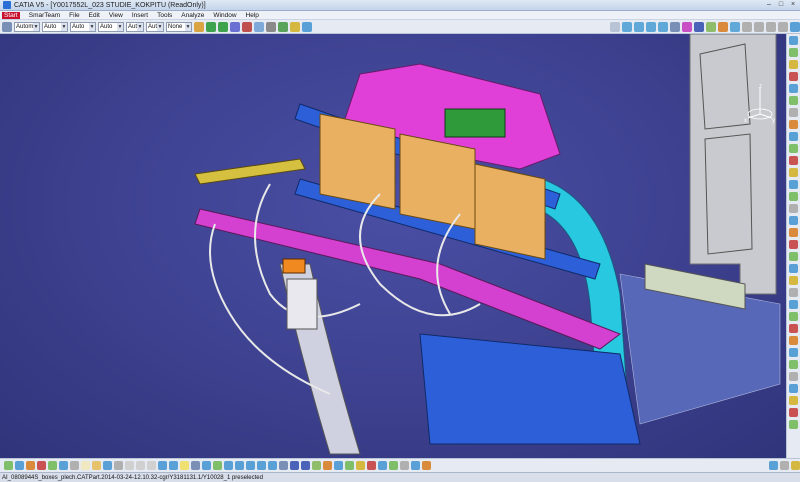  I want to click on paste-icon, so click(151, 465).